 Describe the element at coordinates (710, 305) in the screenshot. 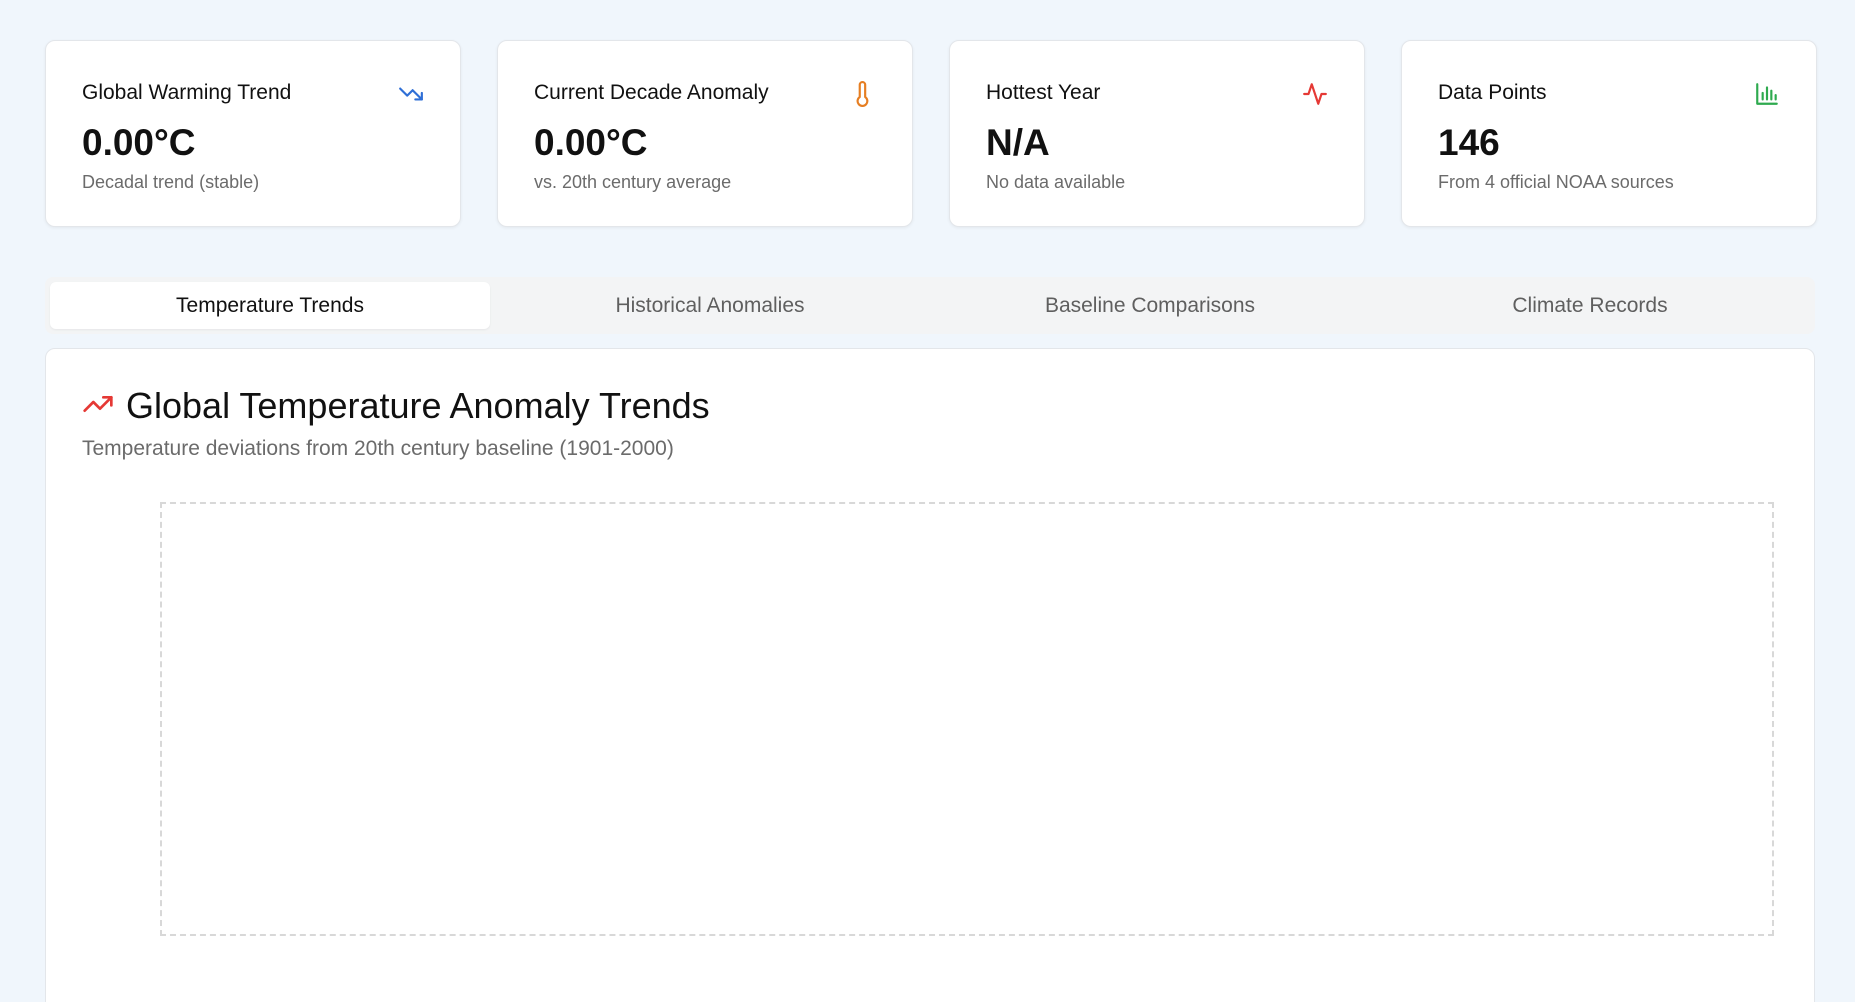

I see `tab-historical-anomalies: Historical Anomalies` at that location.